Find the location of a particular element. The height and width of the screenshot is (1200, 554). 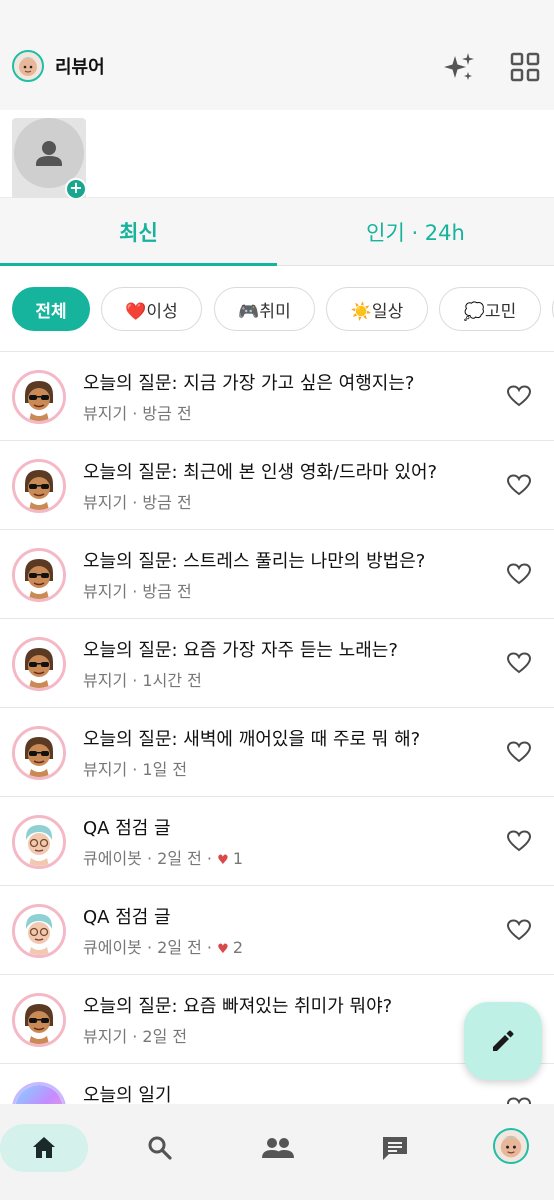

plus-icon: + is located at coordinates (76, 189).